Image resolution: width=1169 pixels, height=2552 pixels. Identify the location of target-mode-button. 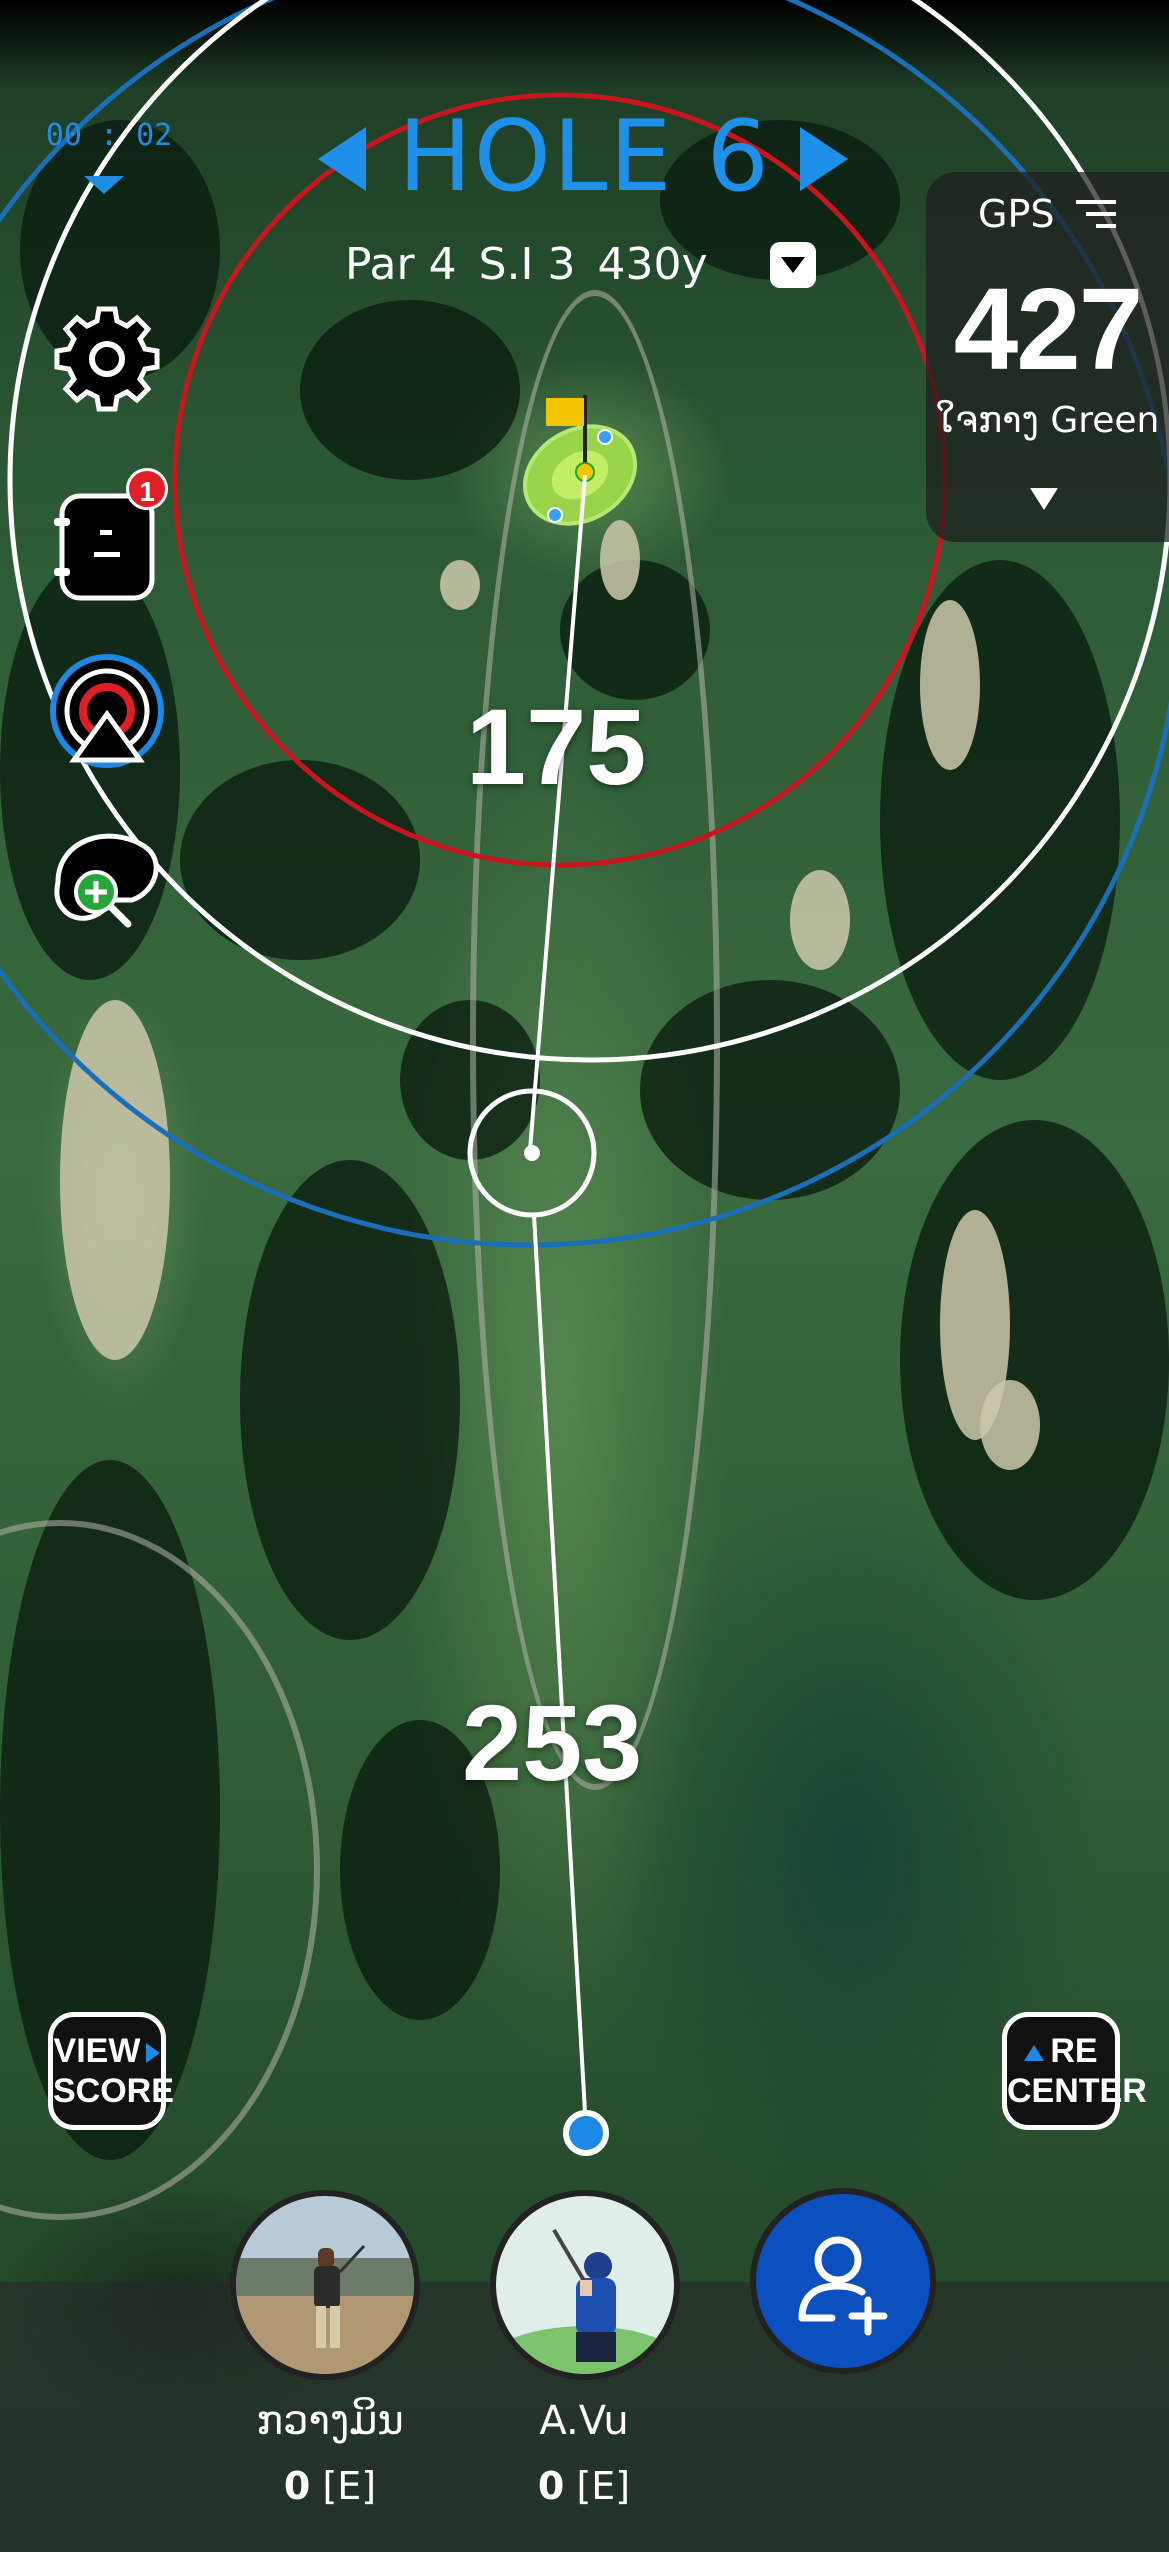
(107, 711).